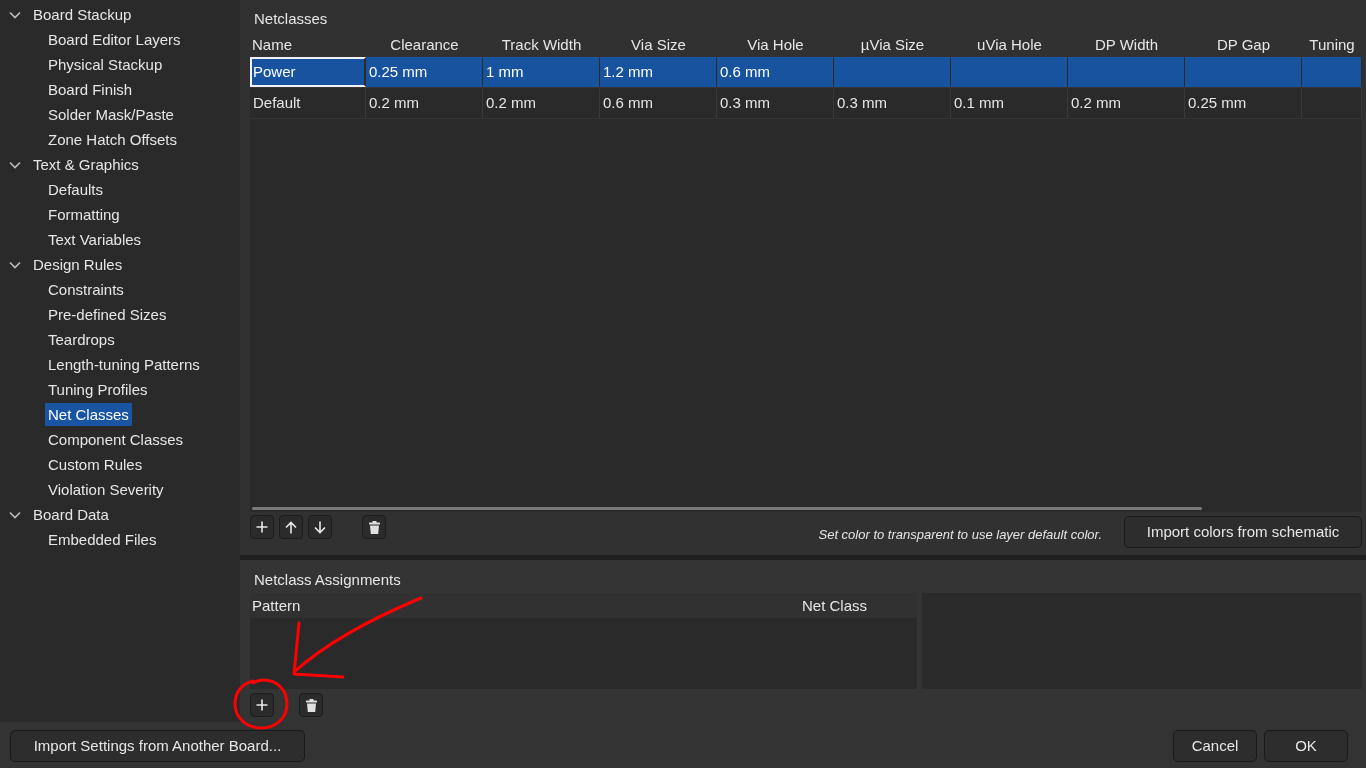 The width and height of the screenshot is (1366, 768). Describe the element at coordinates (308, 72) in the screenshot. I see `name-cell: Power` at that location.